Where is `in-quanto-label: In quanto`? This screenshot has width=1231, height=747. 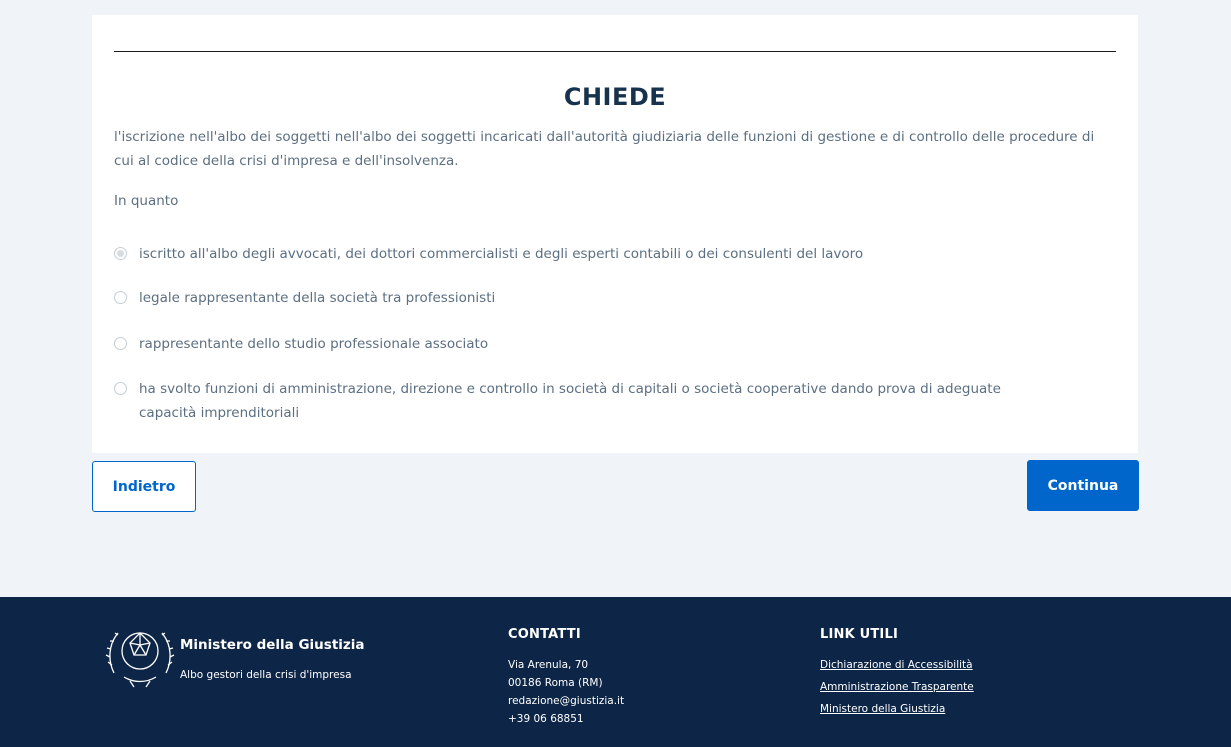
in-quanto-label: In quanto is located at coordinates (146, 201).